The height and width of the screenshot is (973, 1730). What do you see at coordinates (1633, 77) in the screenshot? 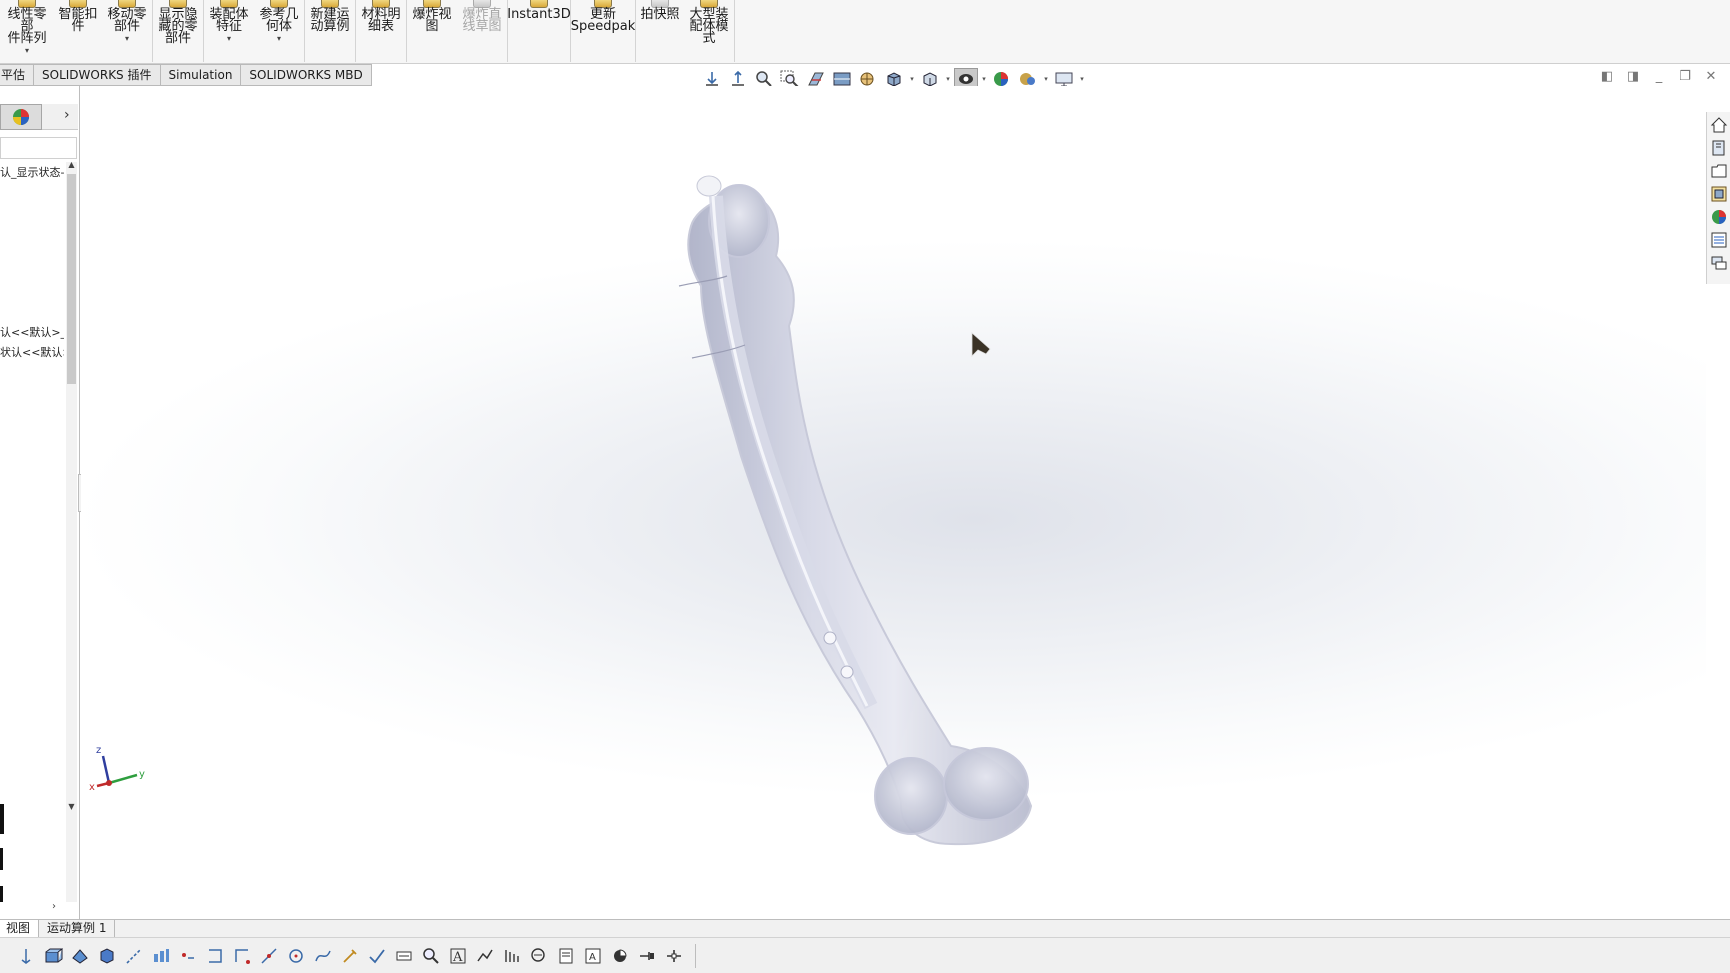
I see `tile-right-icon: ◨` at bounding box center [1633, 77].